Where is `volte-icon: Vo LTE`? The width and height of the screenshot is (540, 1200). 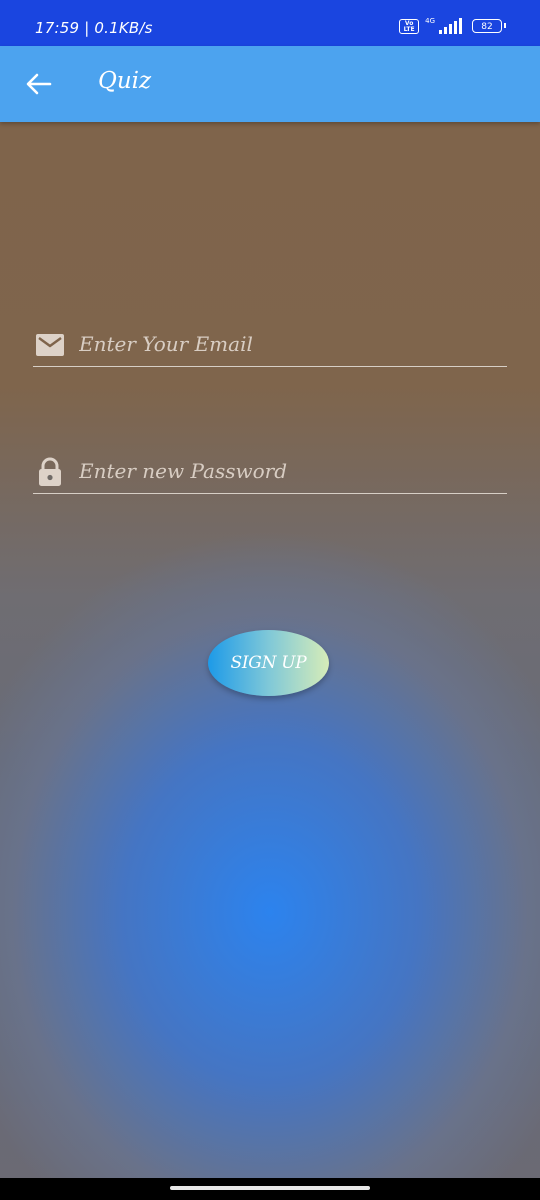
volte-icon: Vo LTE is located at coordinates (409, 26).